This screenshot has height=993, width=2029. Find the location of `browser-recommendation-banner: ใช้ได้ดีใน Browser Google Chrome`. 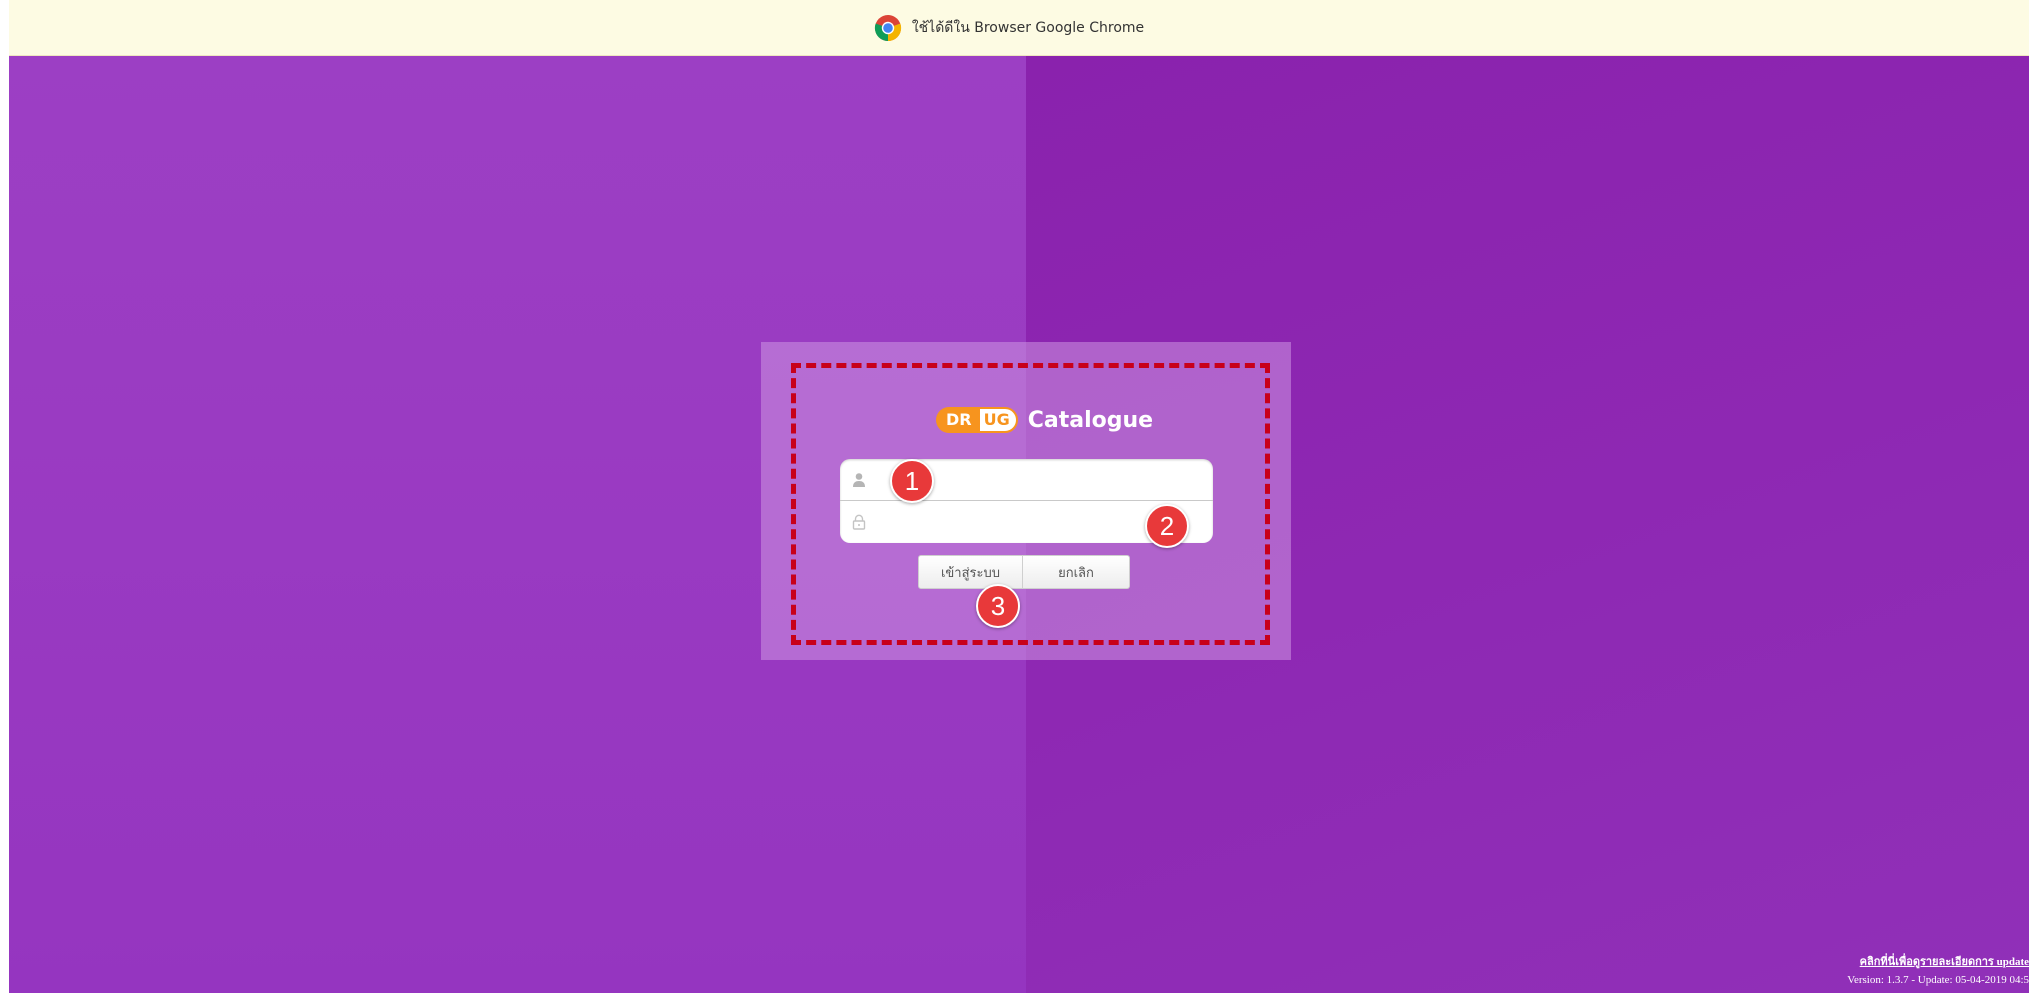

browser-recommendation-banner: ใช้ได้ดีใน Browser Google Chrome is located at coordinates (1019, 28).